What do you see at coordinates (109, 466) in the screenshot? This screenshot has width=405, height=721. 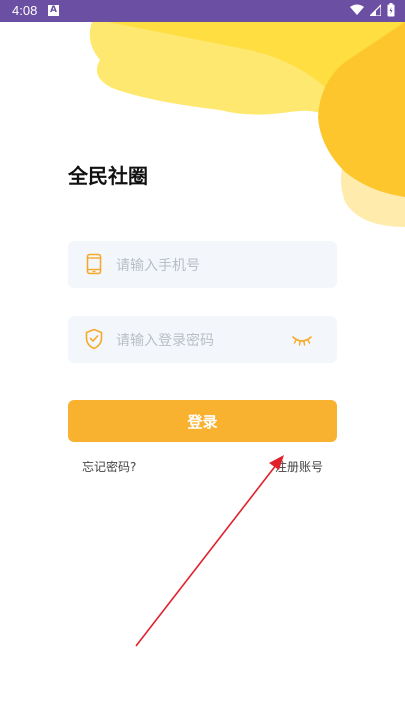 I see `forgot-password-link: 忘记密码?` at bounding box center [109, 466].